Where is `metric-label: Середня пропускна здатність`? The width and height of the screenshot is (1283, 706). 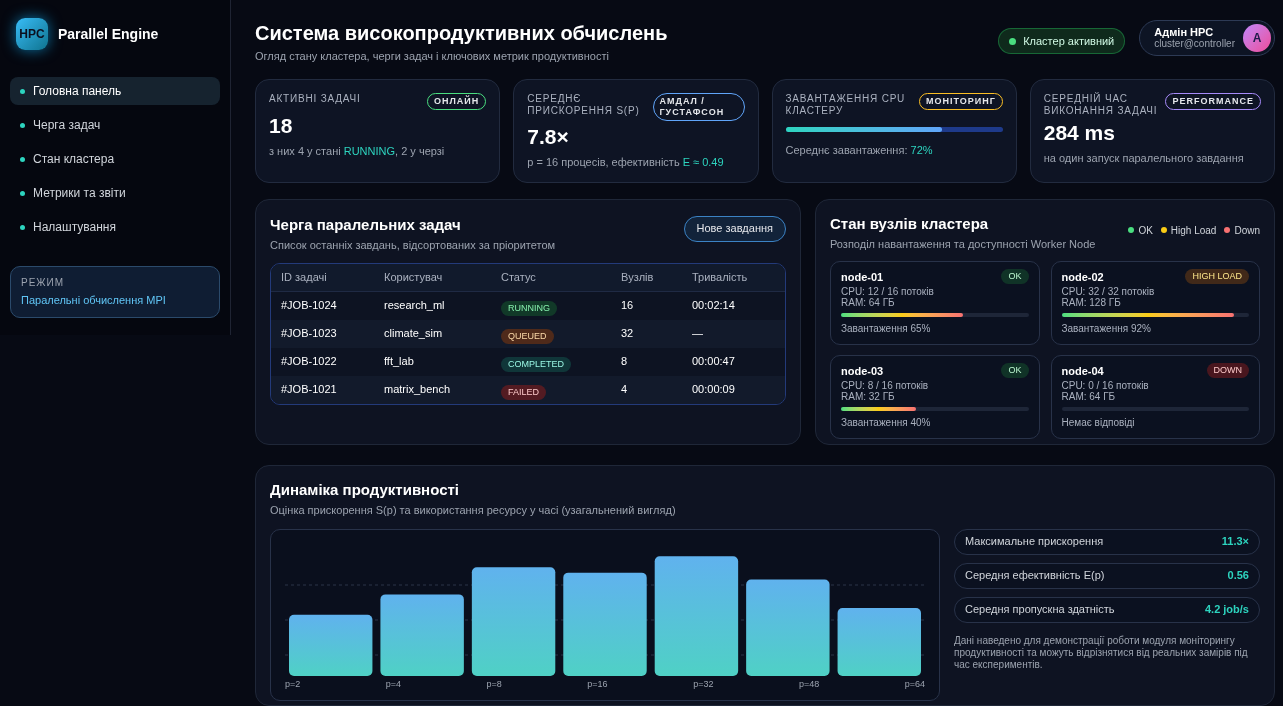
metric-label: Середня пропускна здатність is located at coordinates (1040, 610).